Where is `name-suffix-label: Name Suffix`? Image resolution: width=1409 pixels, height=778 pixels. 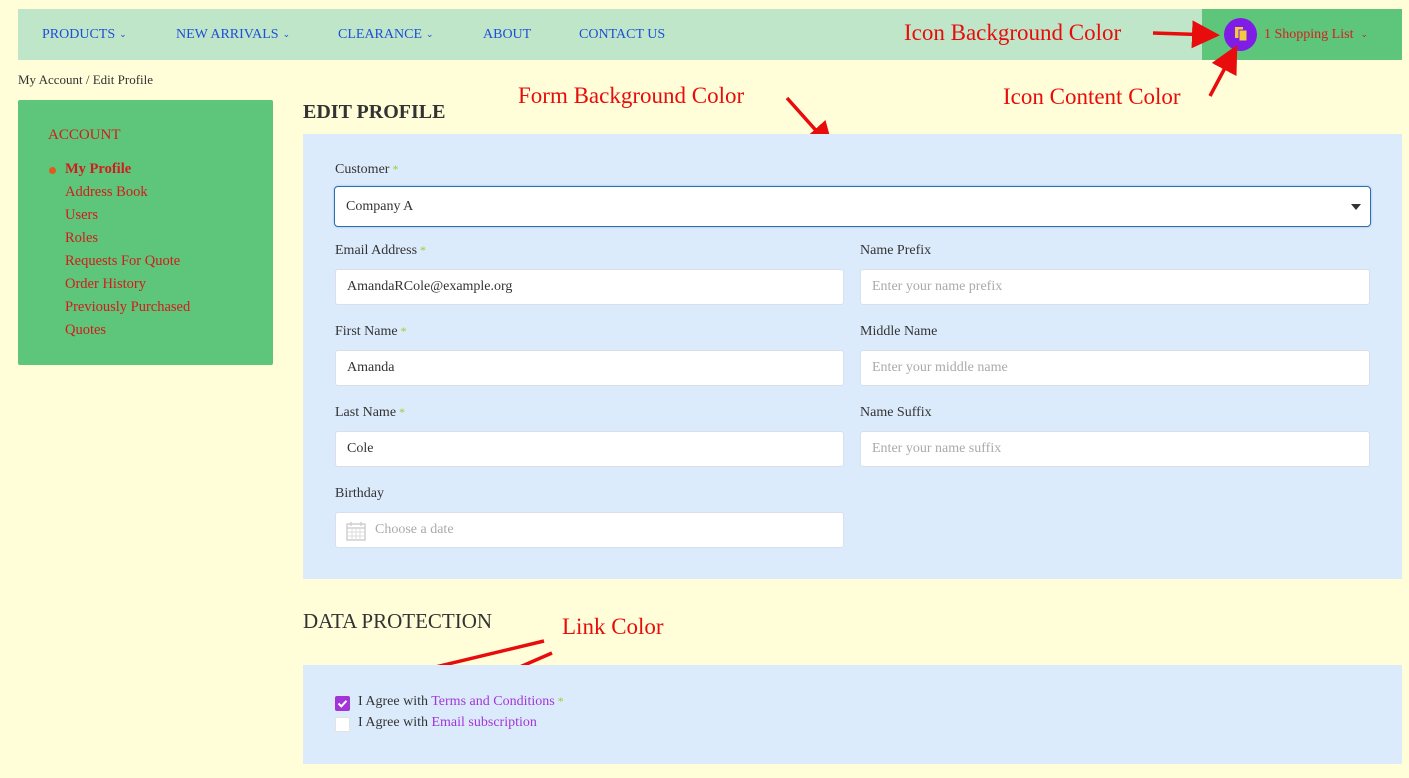 name-suffix-label: Name Suffix is located at coordinates (896, 412).